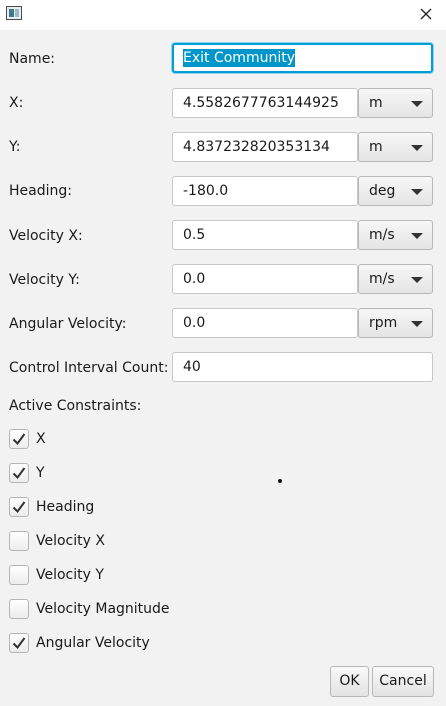 The width and height of the screenshot is (446, 706). What do you see at coordinates (382, 279) in the screenshot?
I see `velocity-y-unit-value: m/s` at bounding box center [382, 279].